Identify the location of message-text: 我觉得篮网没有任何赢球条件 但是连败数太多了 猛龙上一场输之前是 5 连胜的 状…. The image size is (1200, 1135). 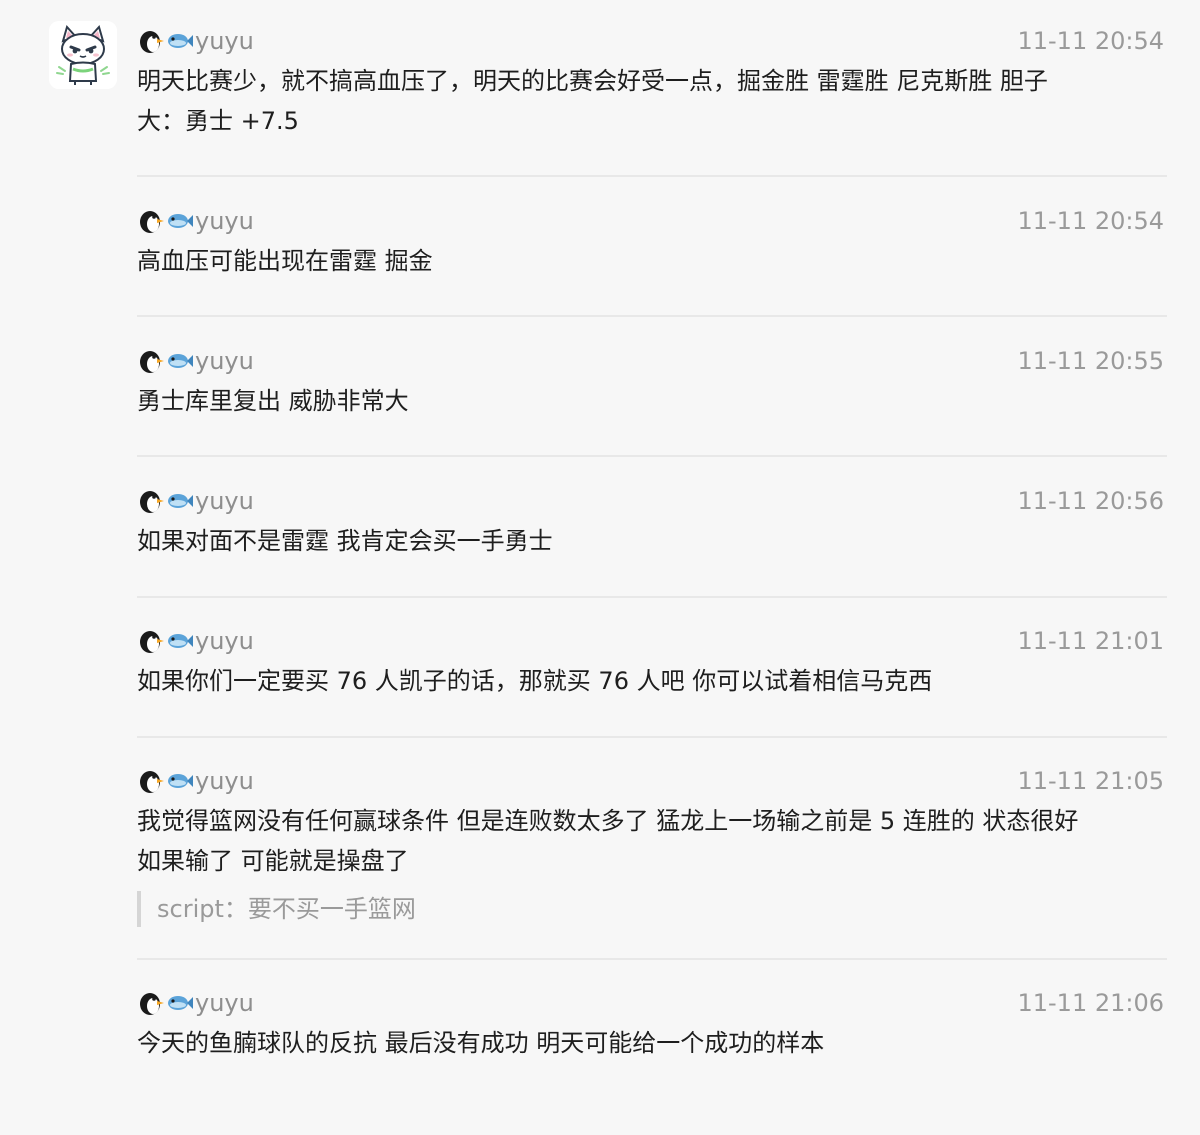
(608, 841).